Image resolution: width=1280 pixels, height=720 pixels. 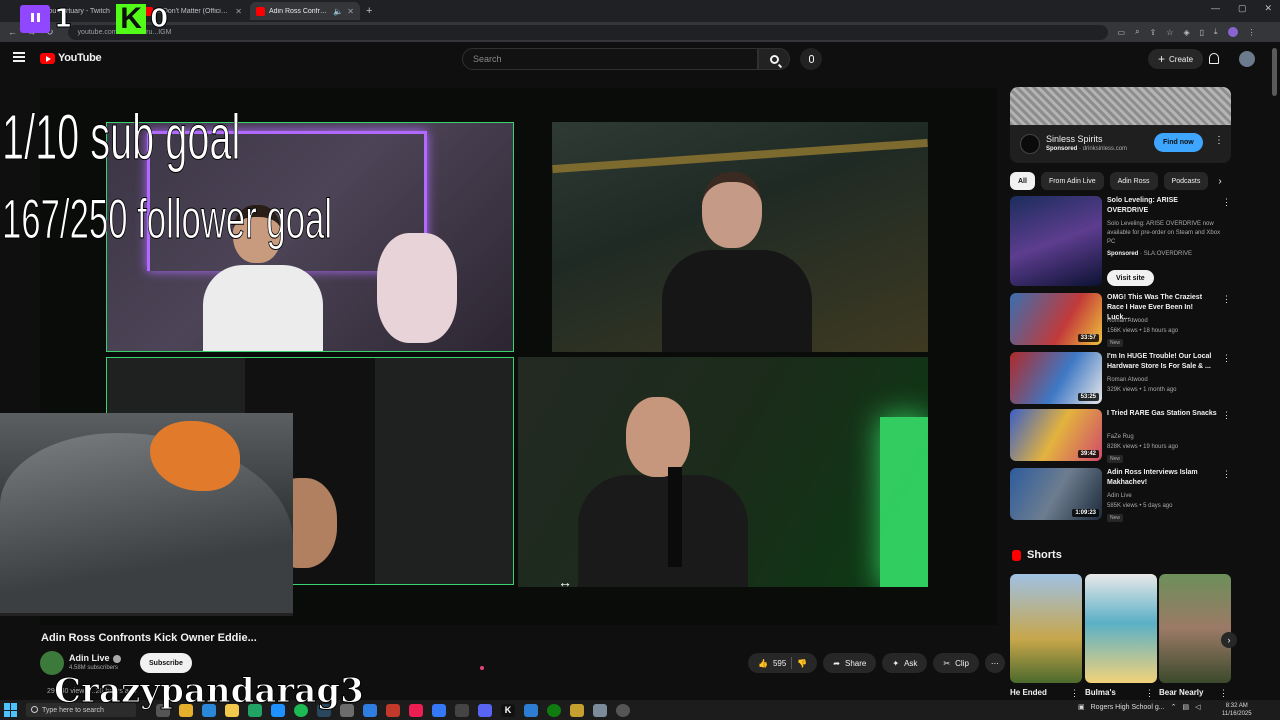 What do you see at coordinates (554, 710) in the screenshot?
I see `xbox-icon` at bounding box center [554, 710].